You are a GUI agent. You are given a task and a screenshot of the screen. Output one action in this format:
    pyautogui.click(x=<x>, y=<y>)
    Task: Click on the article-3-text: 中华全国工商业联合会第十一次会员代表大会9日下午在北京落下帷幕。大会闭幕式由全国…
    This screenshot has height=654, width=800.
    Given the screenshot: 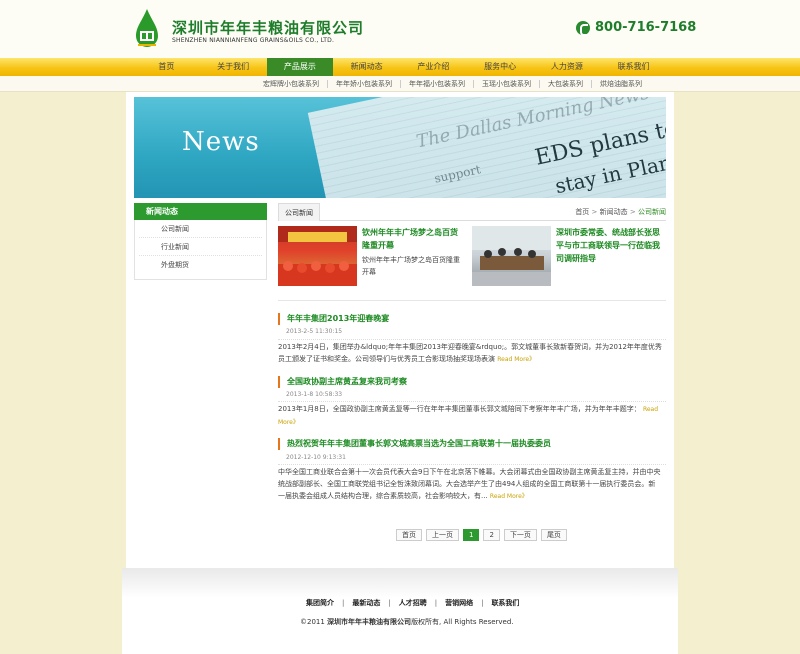 What is the action you would take?
    pyautogui.click(x=469, y=484)
    